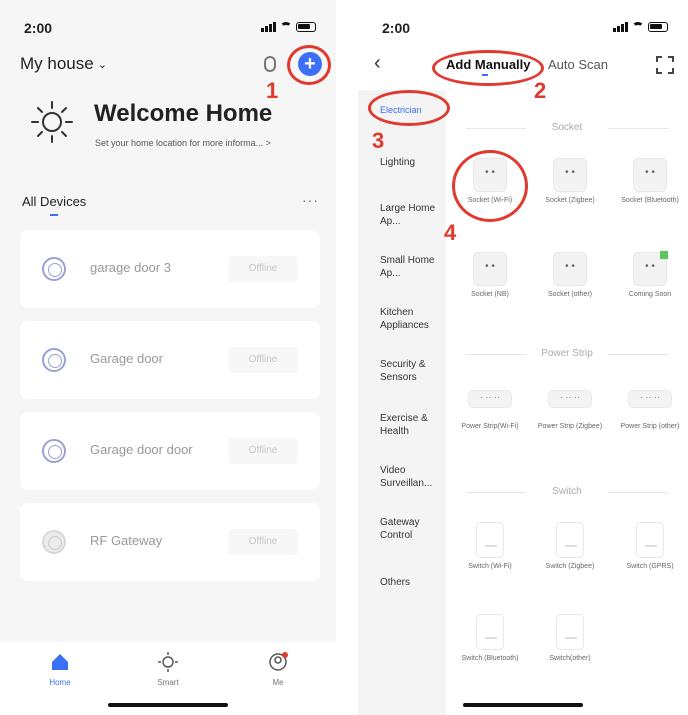 This screenshot has height=715, width=688. I want to click on bottom-tab-bar: Home Smart Me, so click(168, 678).